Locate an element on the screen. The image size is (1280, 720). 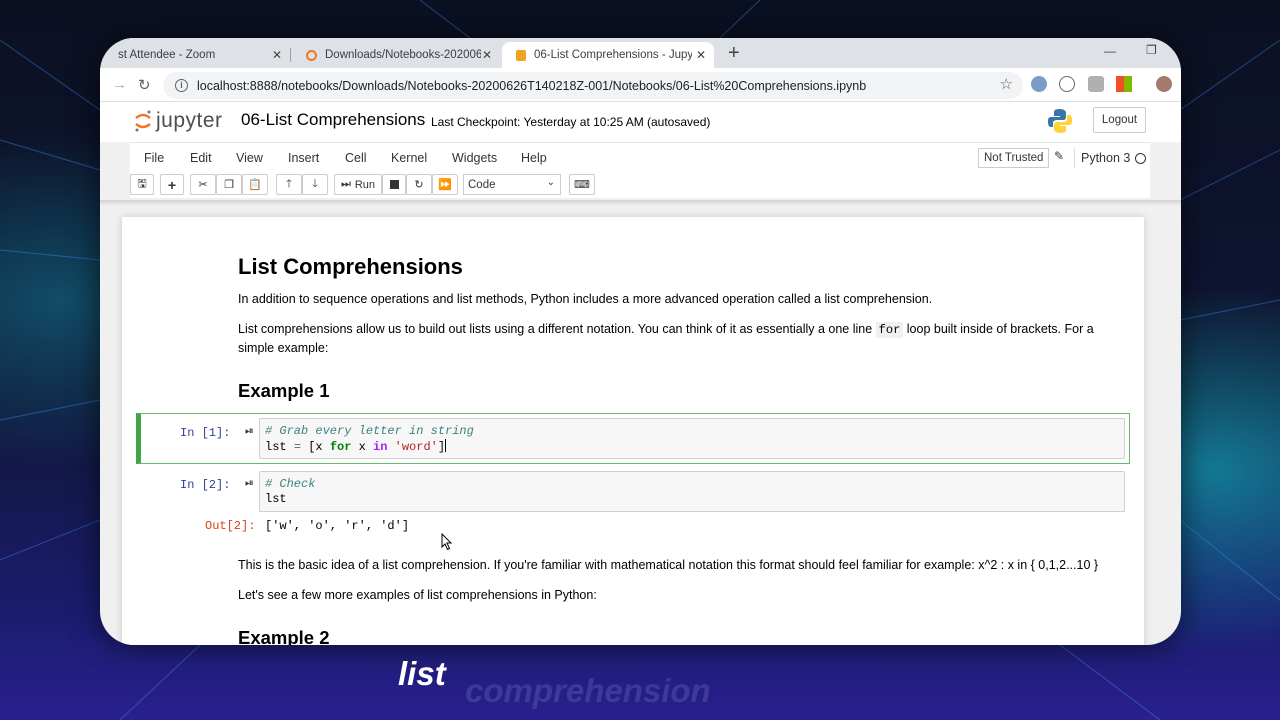
windows-icon is located at coordinates (1124, 84).